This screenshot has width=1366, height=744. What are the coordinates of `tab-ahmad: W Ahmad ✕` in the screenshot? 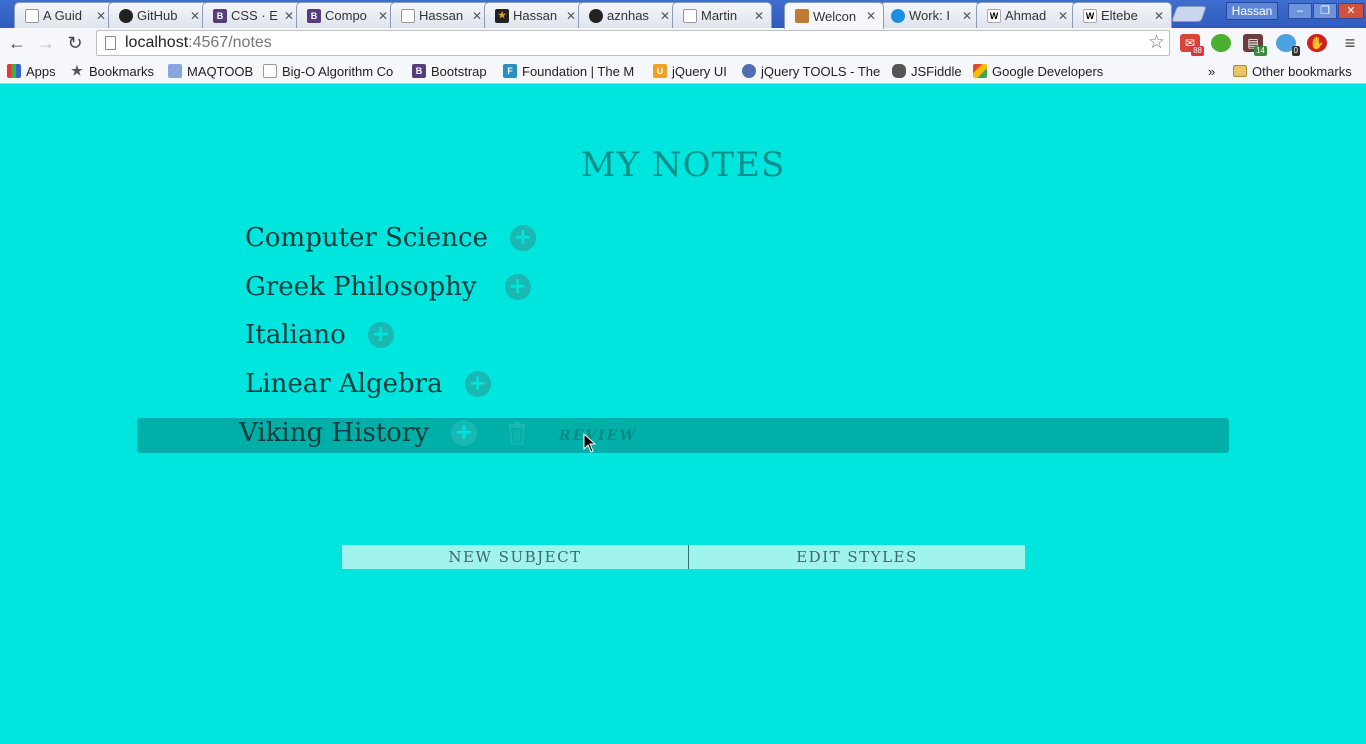 It's located at (1026, 15).